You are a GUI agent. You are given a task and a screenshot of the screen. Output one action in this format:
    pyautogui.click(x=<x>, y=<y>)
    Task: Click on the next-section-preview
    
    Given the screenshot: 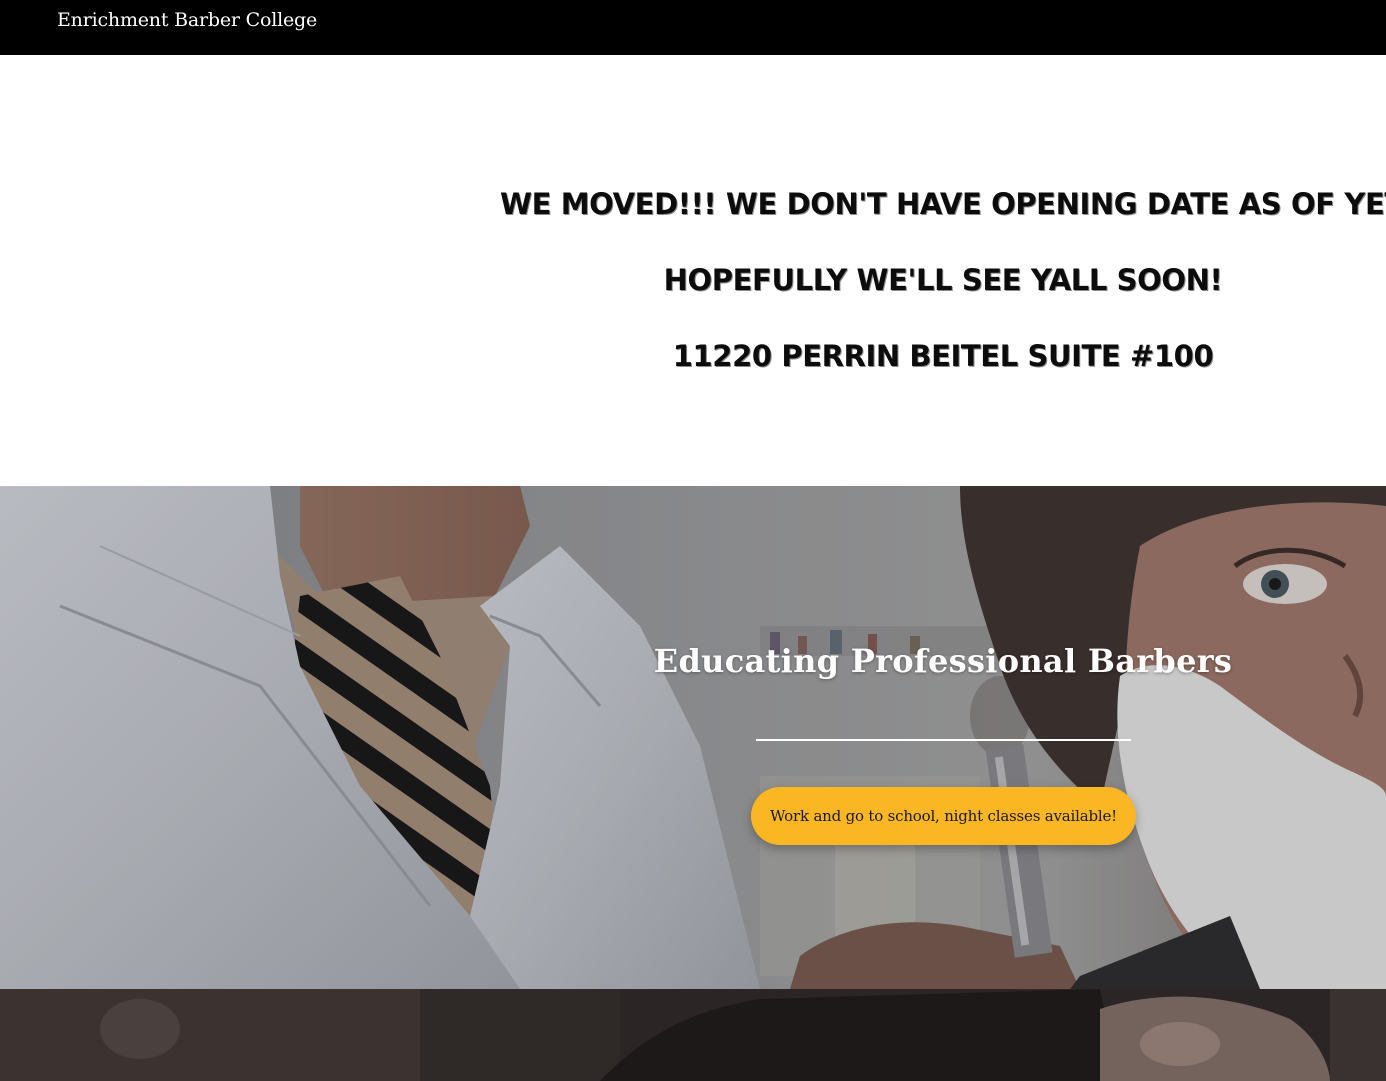 What is the action you would take?
    pyautogui.click(x=693, y=1035)
    